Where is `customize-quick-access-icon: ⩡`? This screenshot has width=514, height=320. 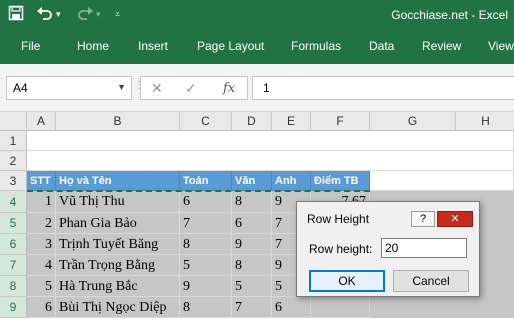 customize-quick-access-icon: ⩡ is located at coordinates (117, 14).